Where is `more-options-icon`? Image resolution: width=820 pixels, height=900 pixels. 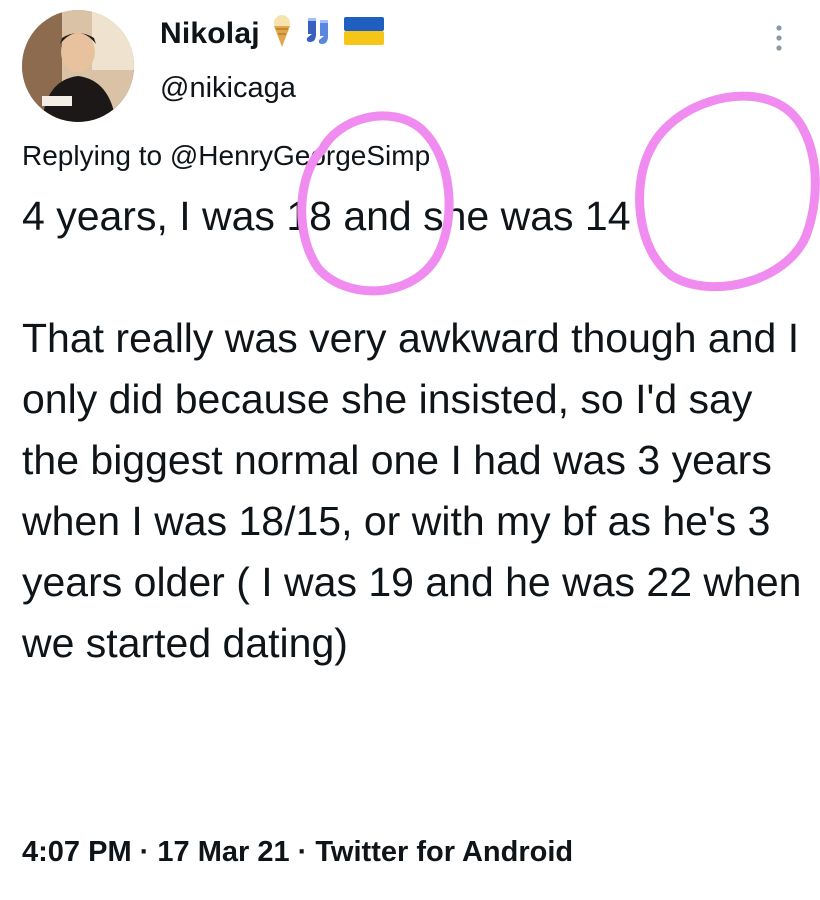
more-options-icon is located at coordinates (779, 38).